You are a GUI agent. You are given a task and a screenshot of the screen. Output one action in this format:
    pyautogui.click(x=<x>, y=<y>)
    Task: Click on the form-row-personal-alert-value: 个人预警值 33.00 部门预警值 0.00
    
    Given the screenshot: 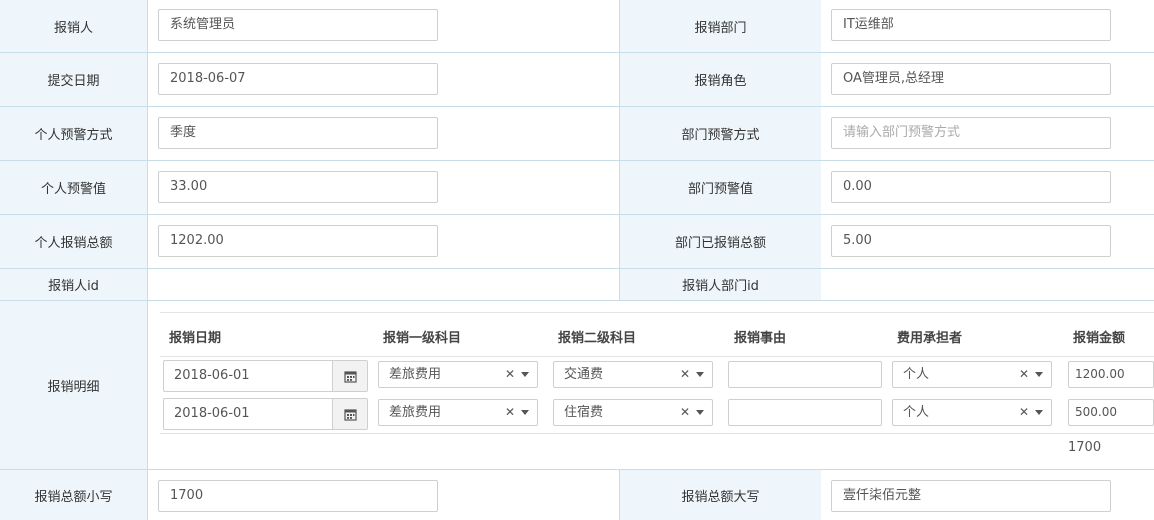 What is the action you would take?
    pyautogui.click(x=577, y=188)
    